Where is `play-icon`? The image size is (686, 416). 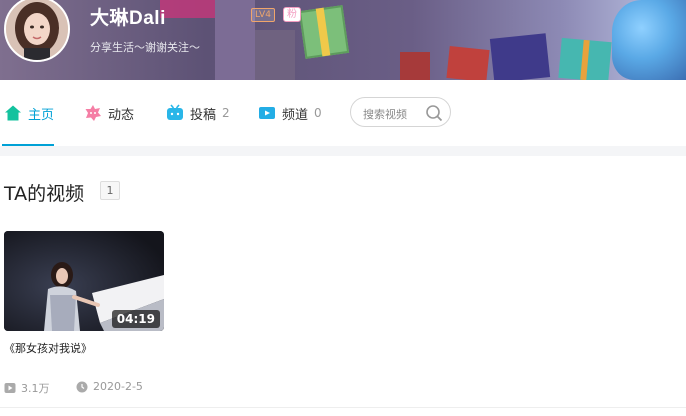
play-icon is located at coordinates (10, 388).